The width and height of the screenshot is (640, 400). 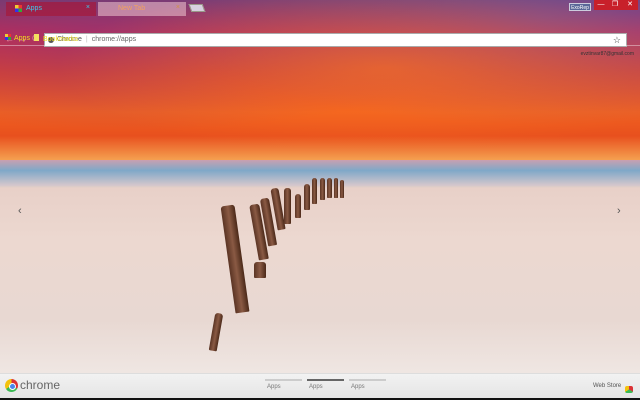 What do you see at coordinates (607, 386) in the screenshot?
I see `web-store-link: Web Store` at bounding box center [607, 386].